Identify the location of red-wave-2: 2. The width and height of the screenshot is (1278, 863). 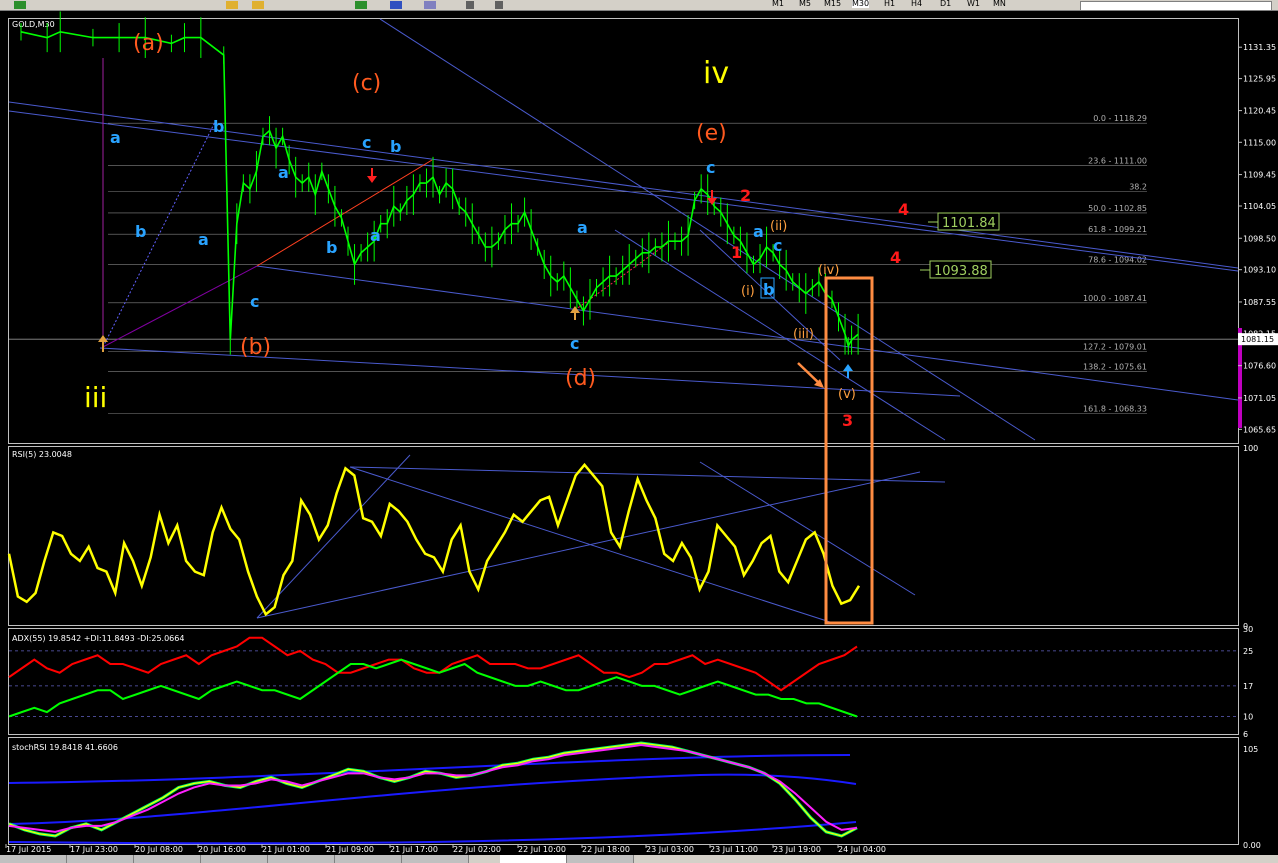
(745, 195).